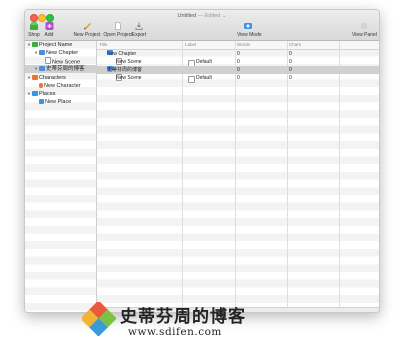 The width and height of the screenshot is (400, 343). I want to click on column-header-label: Label, so click(190, 44).